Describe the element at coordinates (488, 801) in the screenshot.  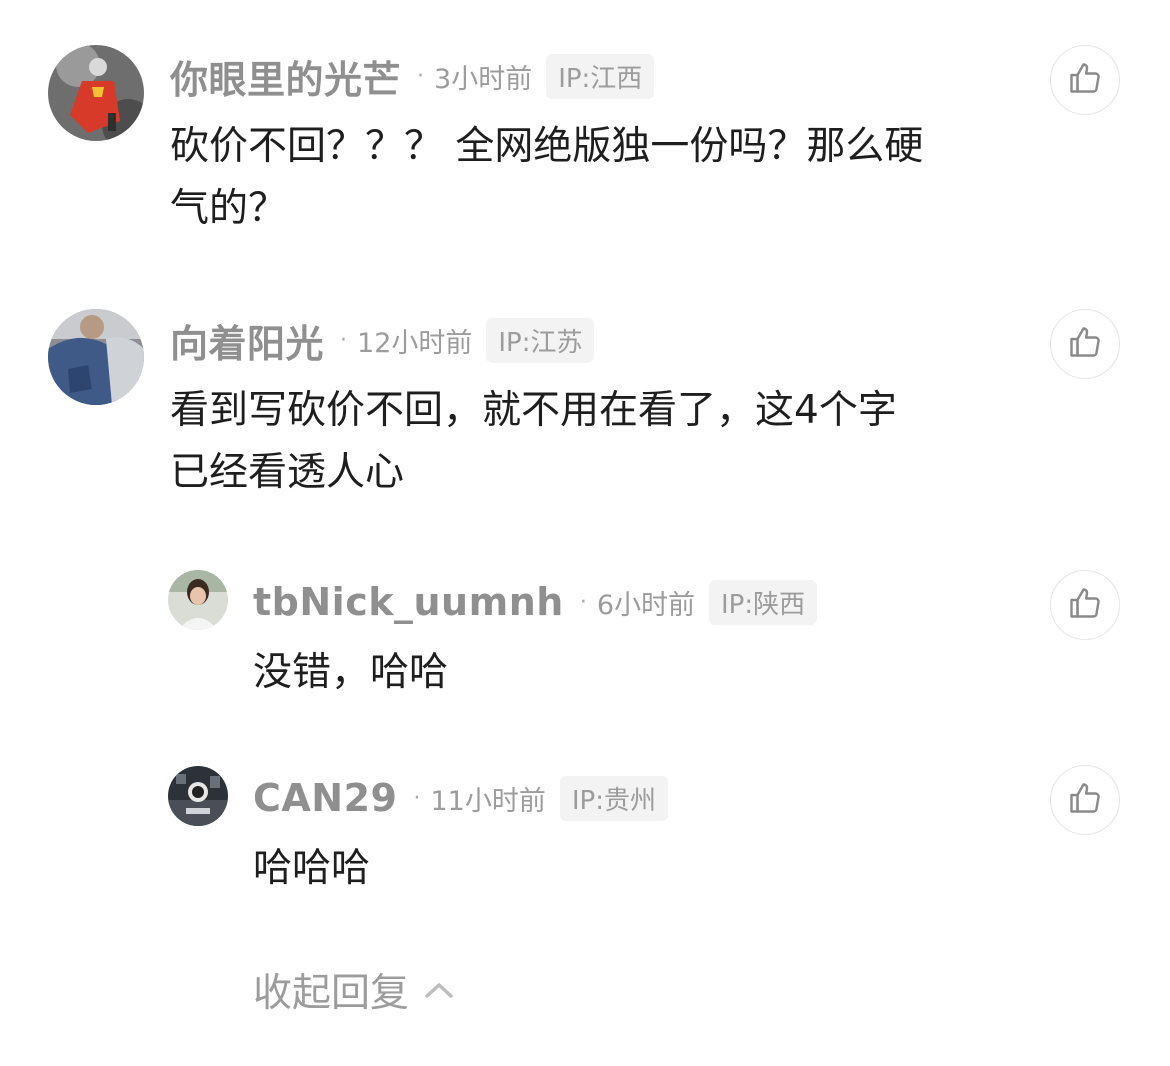
I see `timestamp: 11小时前` at that location.